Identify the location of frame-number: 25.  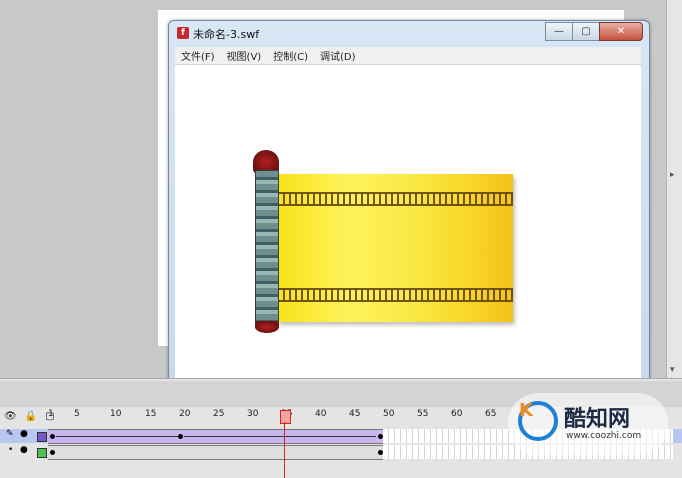
(219, 414).